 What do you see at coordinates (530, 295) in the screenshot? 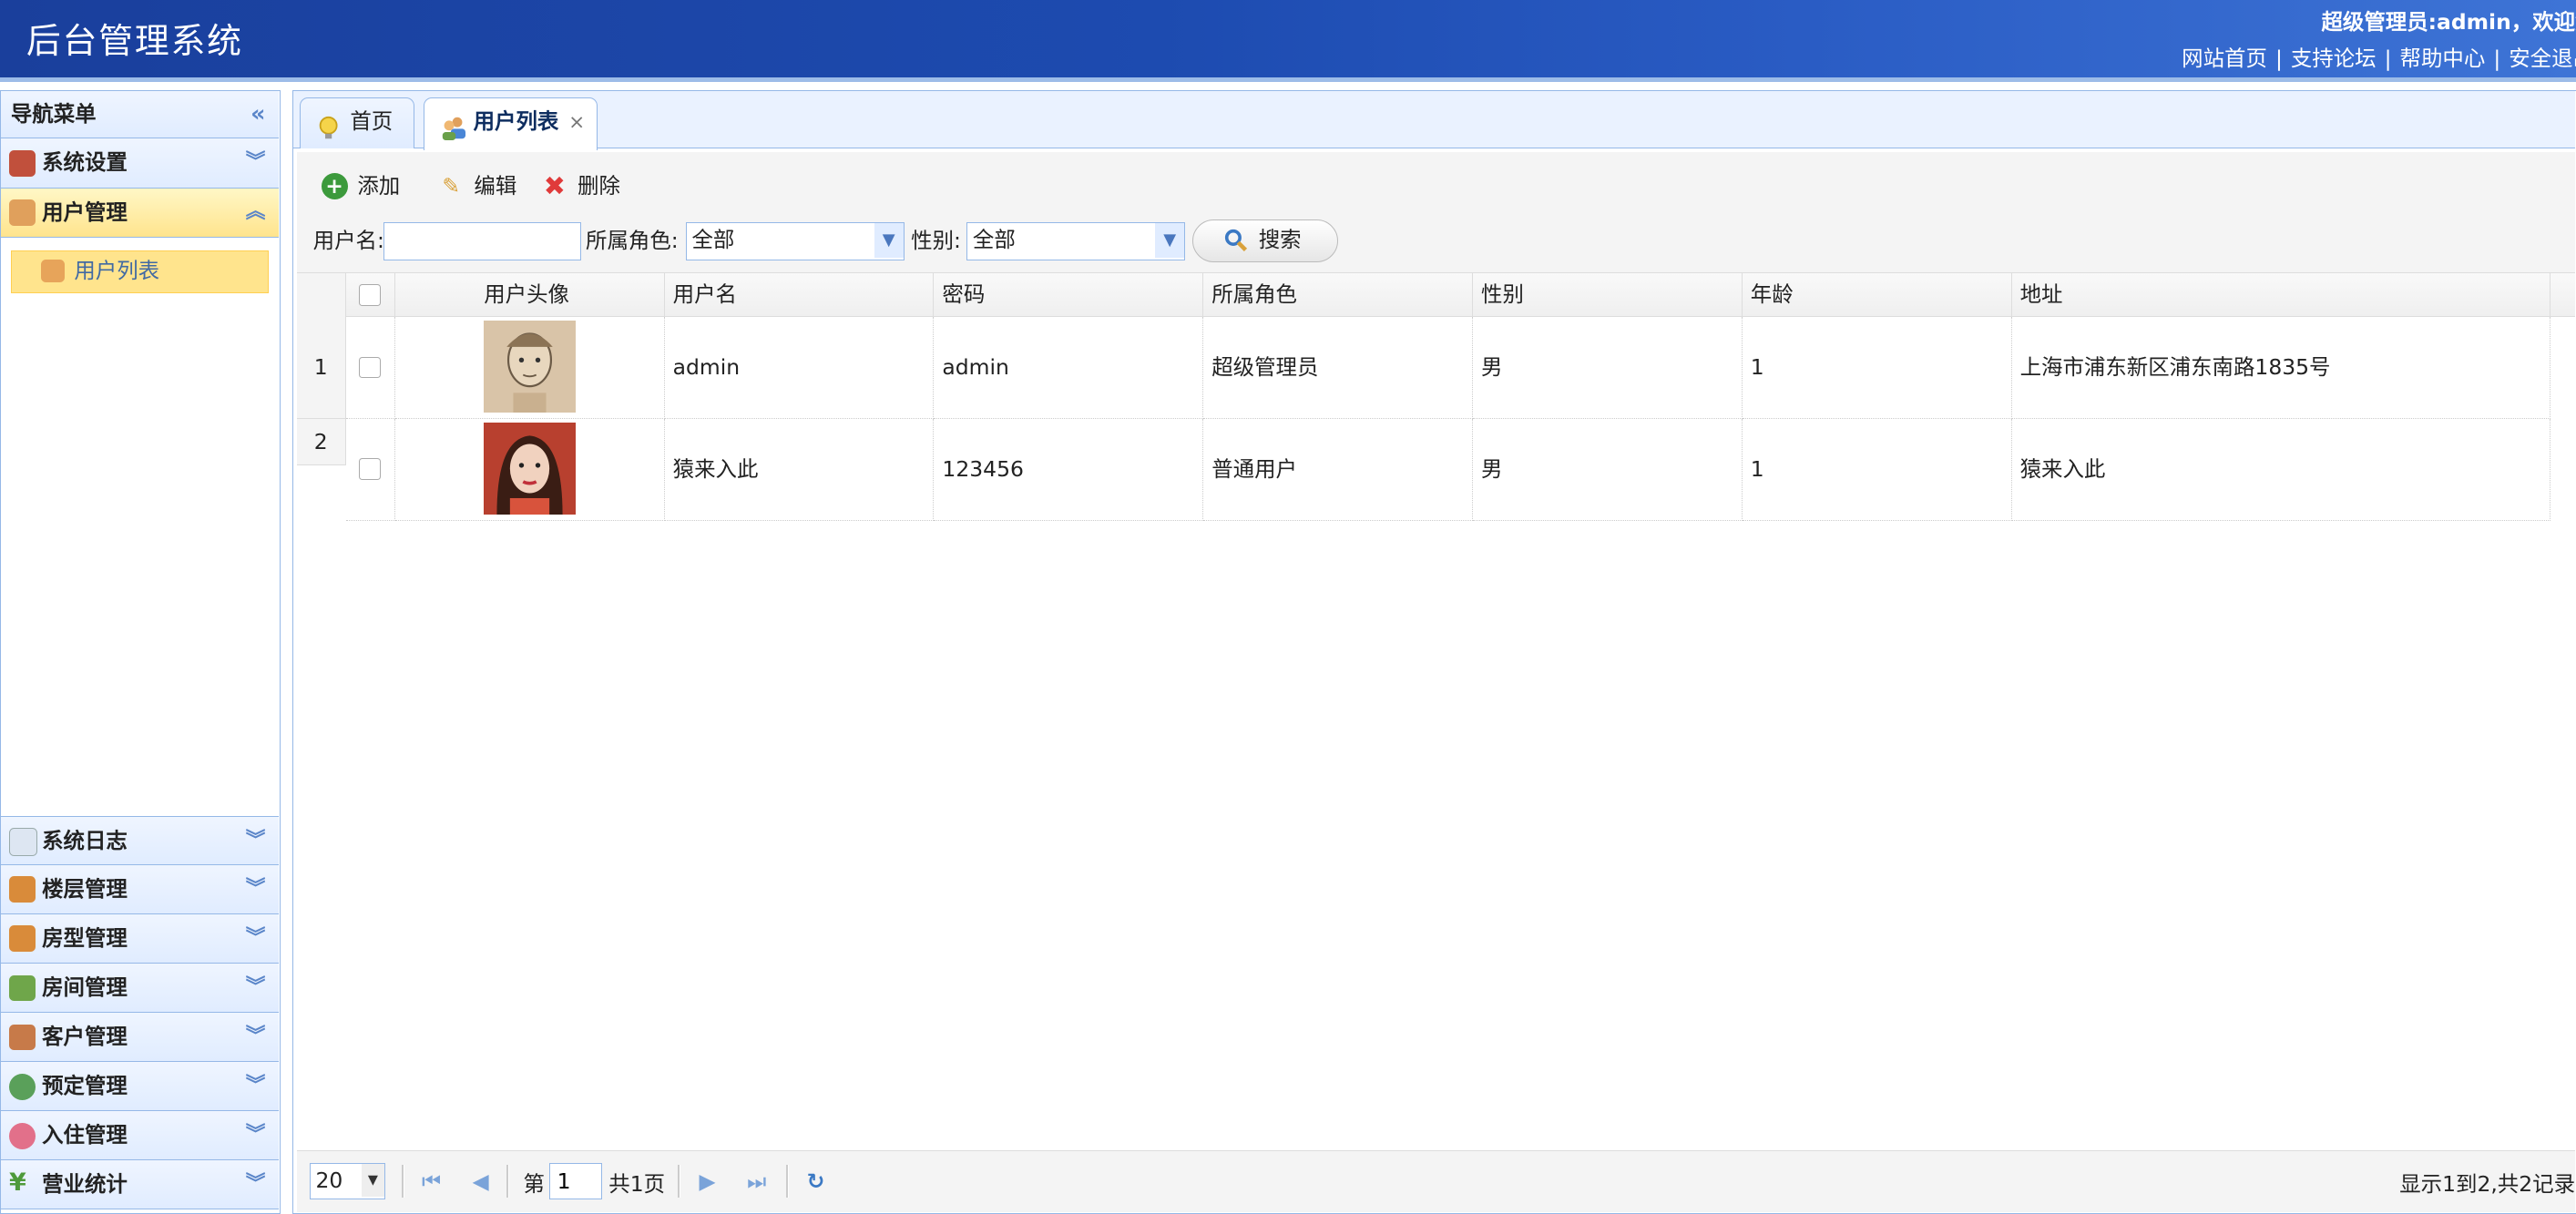
I see `column-header: 用户头像` at bounding box center [530, 295].